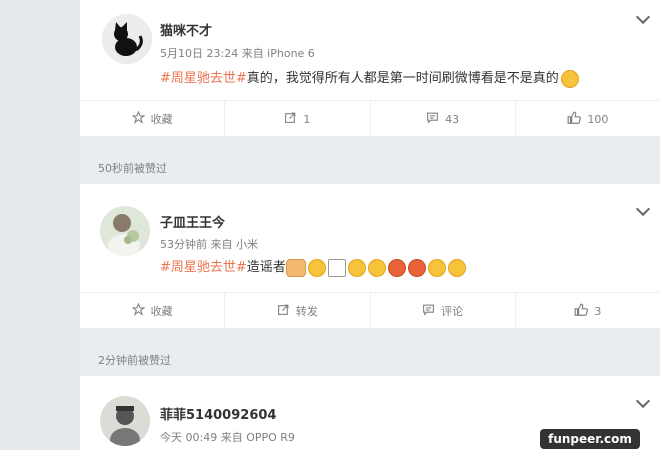 The height and width of the screenshot is (450, 660). I want to click on action-bar: 收藏 1 43 100, so click(370, 118).